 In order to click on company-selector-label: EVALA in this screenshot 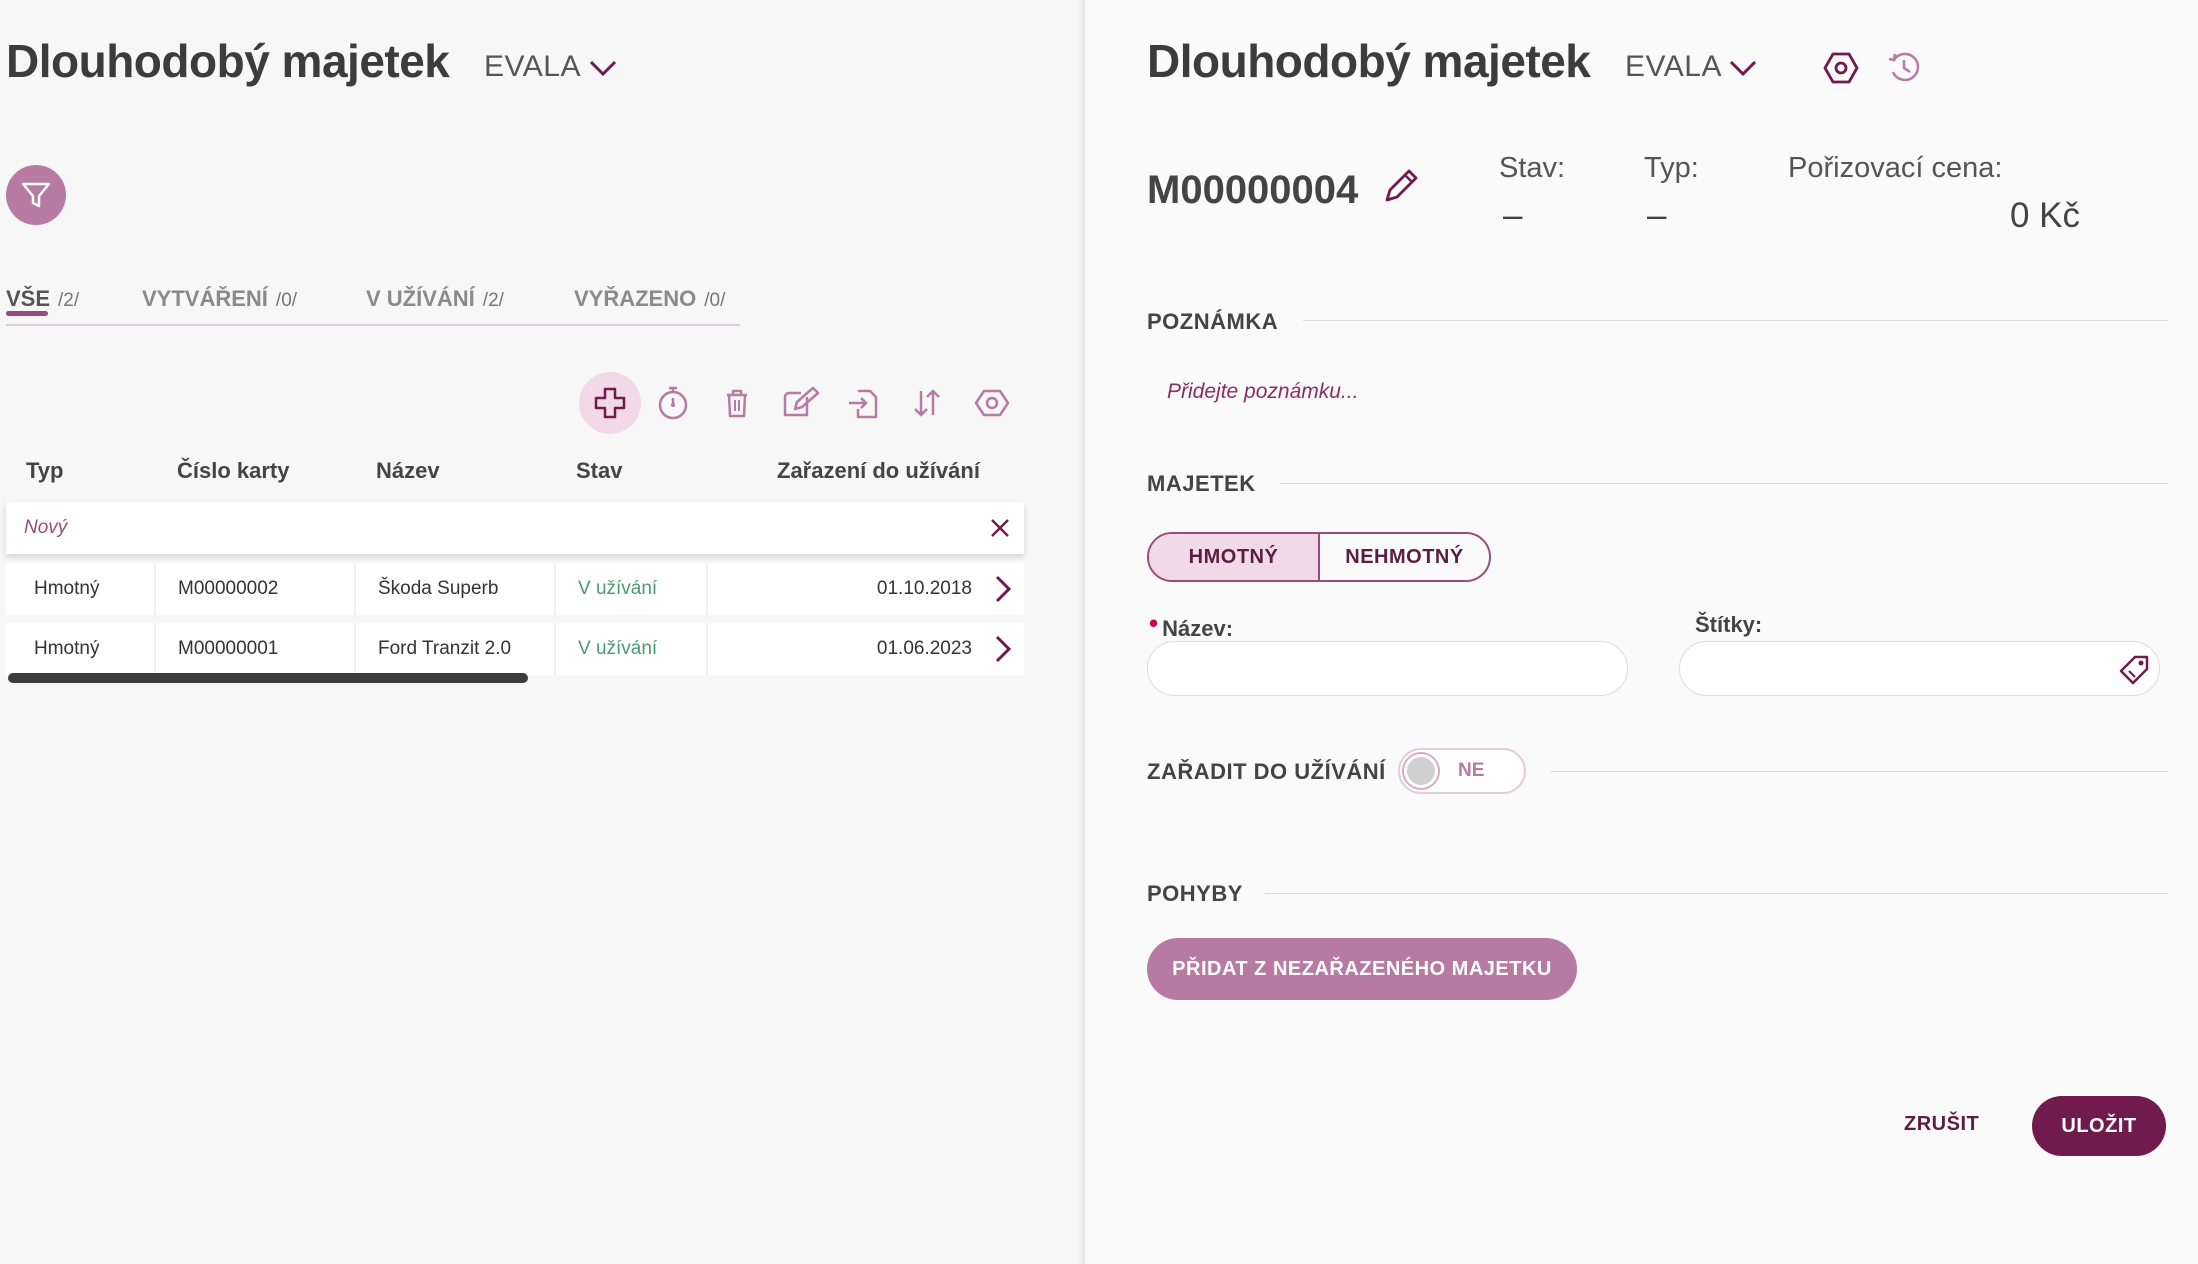, I will do `click(532, 67)`.